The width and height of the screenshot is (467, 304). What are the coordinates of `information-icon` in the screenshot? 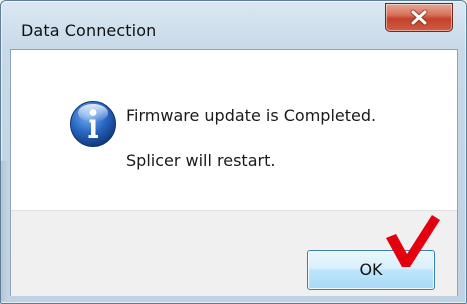 It's located at (93, 124).